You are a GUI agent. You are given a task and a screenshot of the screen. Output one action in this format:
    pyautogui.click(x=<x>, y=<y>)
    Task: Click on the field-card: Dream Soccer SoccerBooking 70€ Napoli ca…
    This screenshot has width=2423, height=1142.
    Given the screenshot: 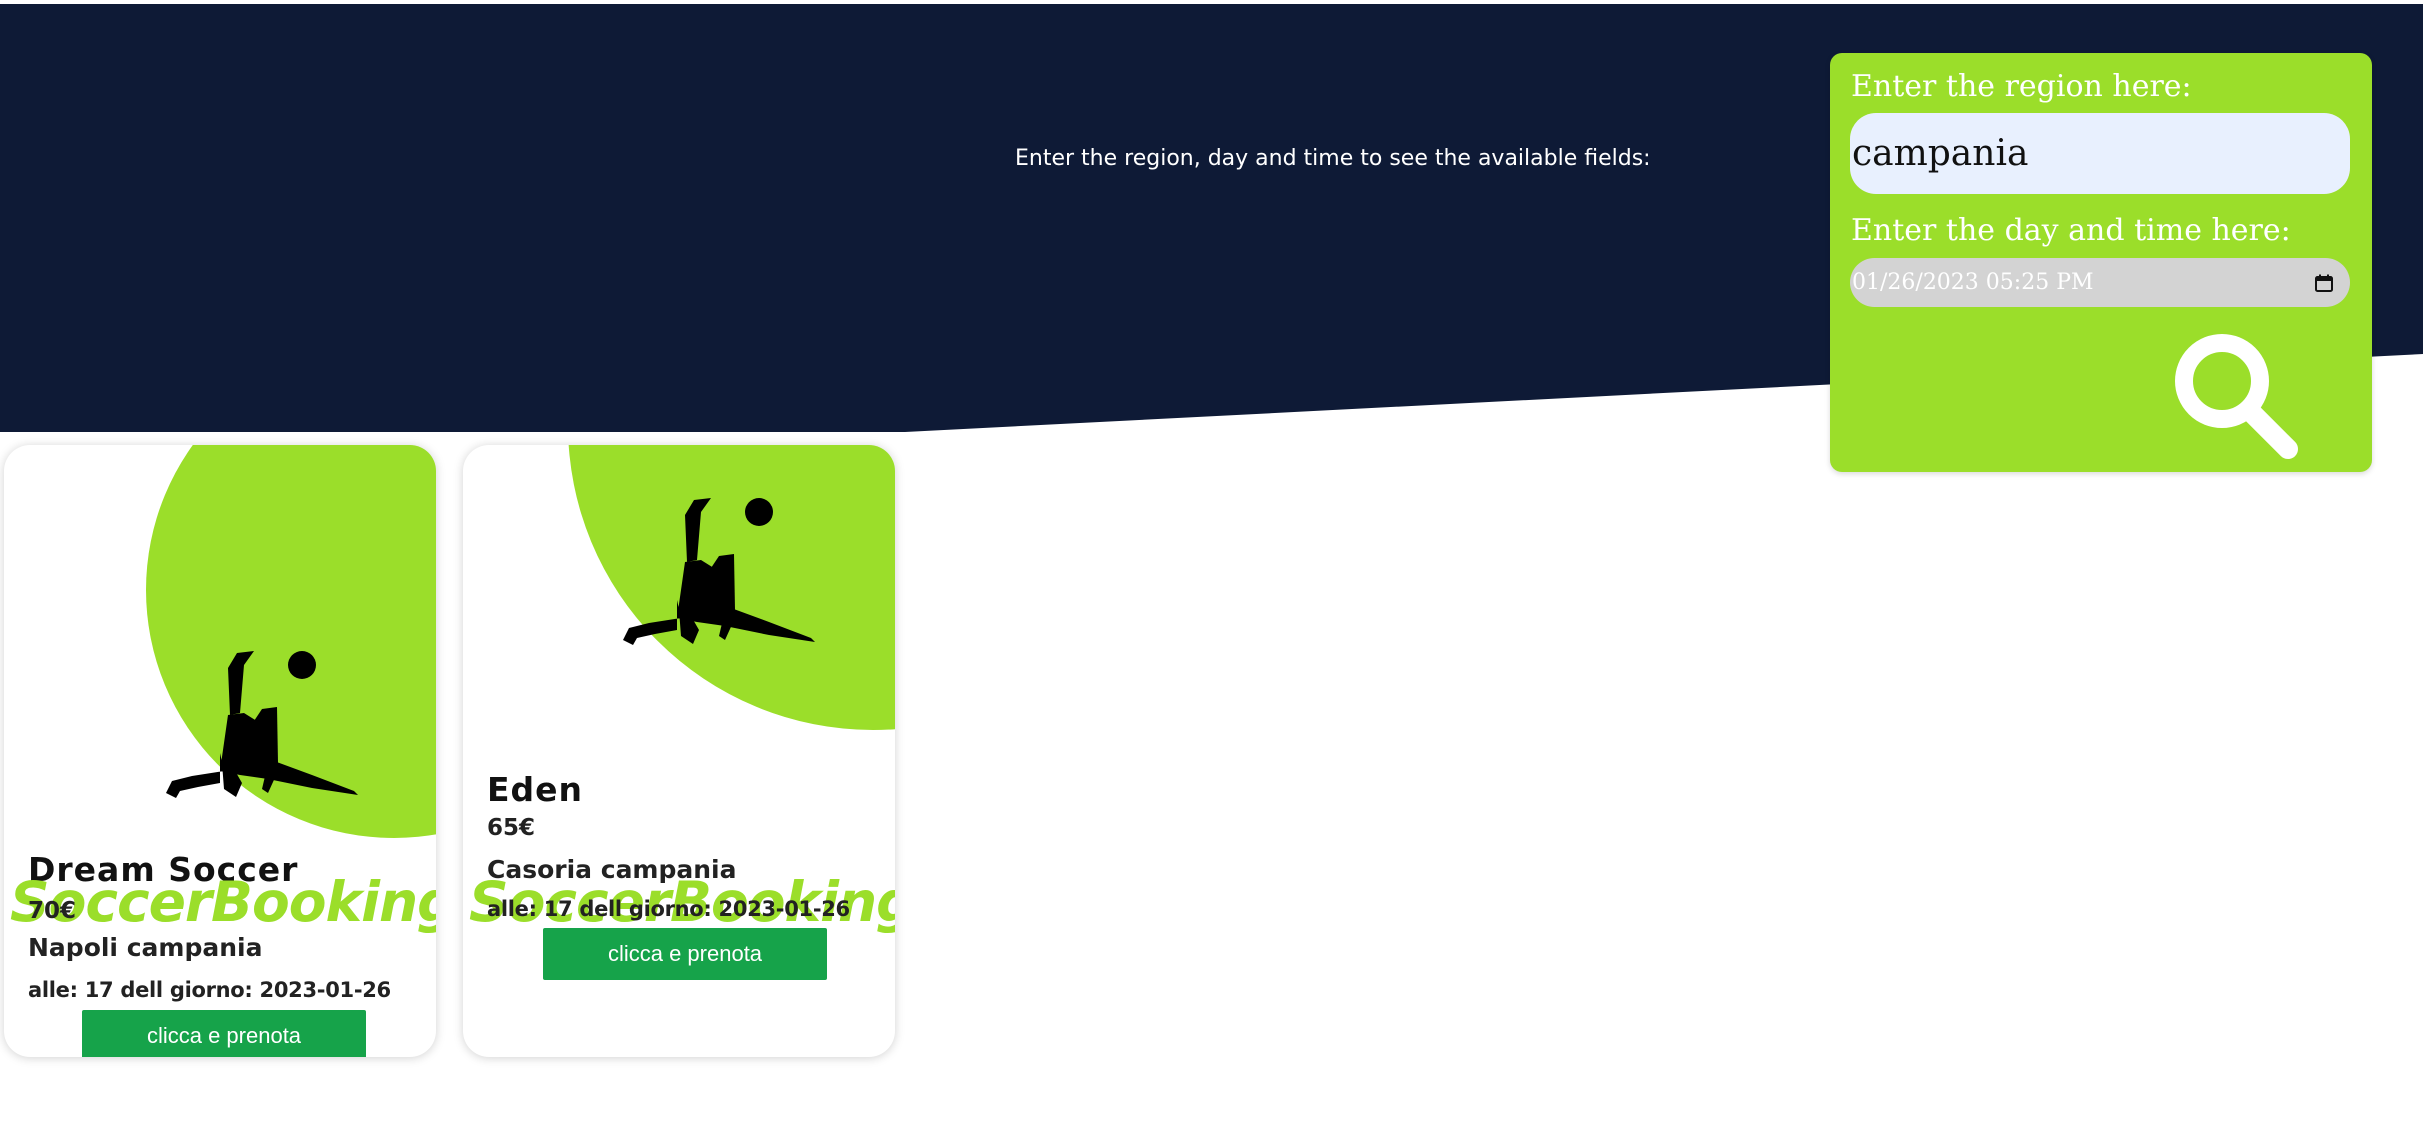 What is the action you would take?
    pyautogui.click(x=220, y=751)
    